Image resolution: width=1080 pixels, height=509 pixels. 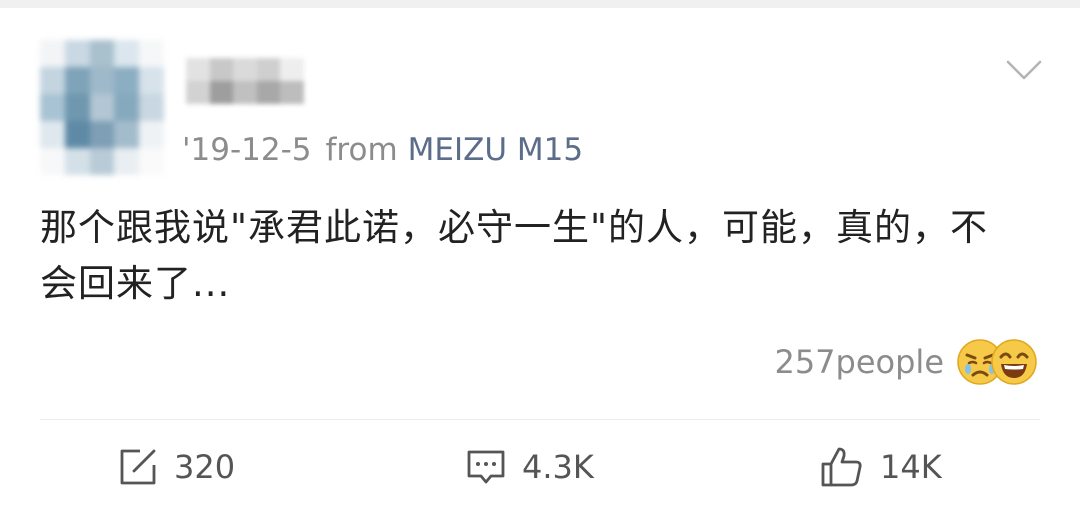 I want to click on like-button: 14K, so click(x=881, y=467).